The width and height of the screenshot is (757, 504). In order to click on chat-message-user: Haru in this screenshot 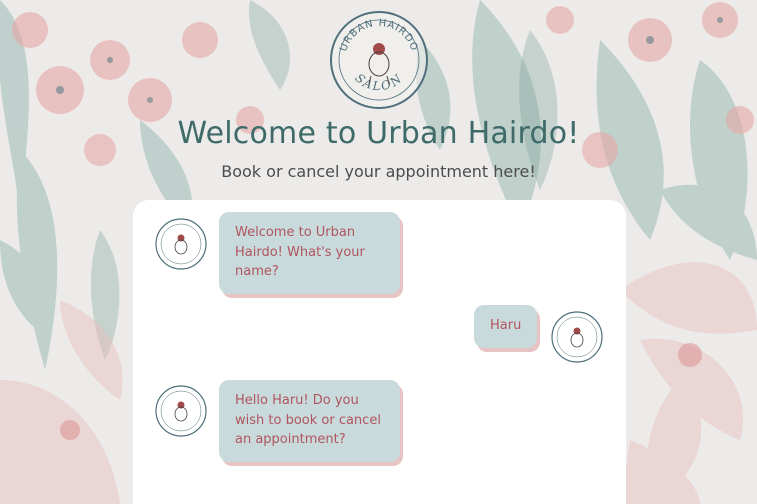, I will do `click(506, 326)`.